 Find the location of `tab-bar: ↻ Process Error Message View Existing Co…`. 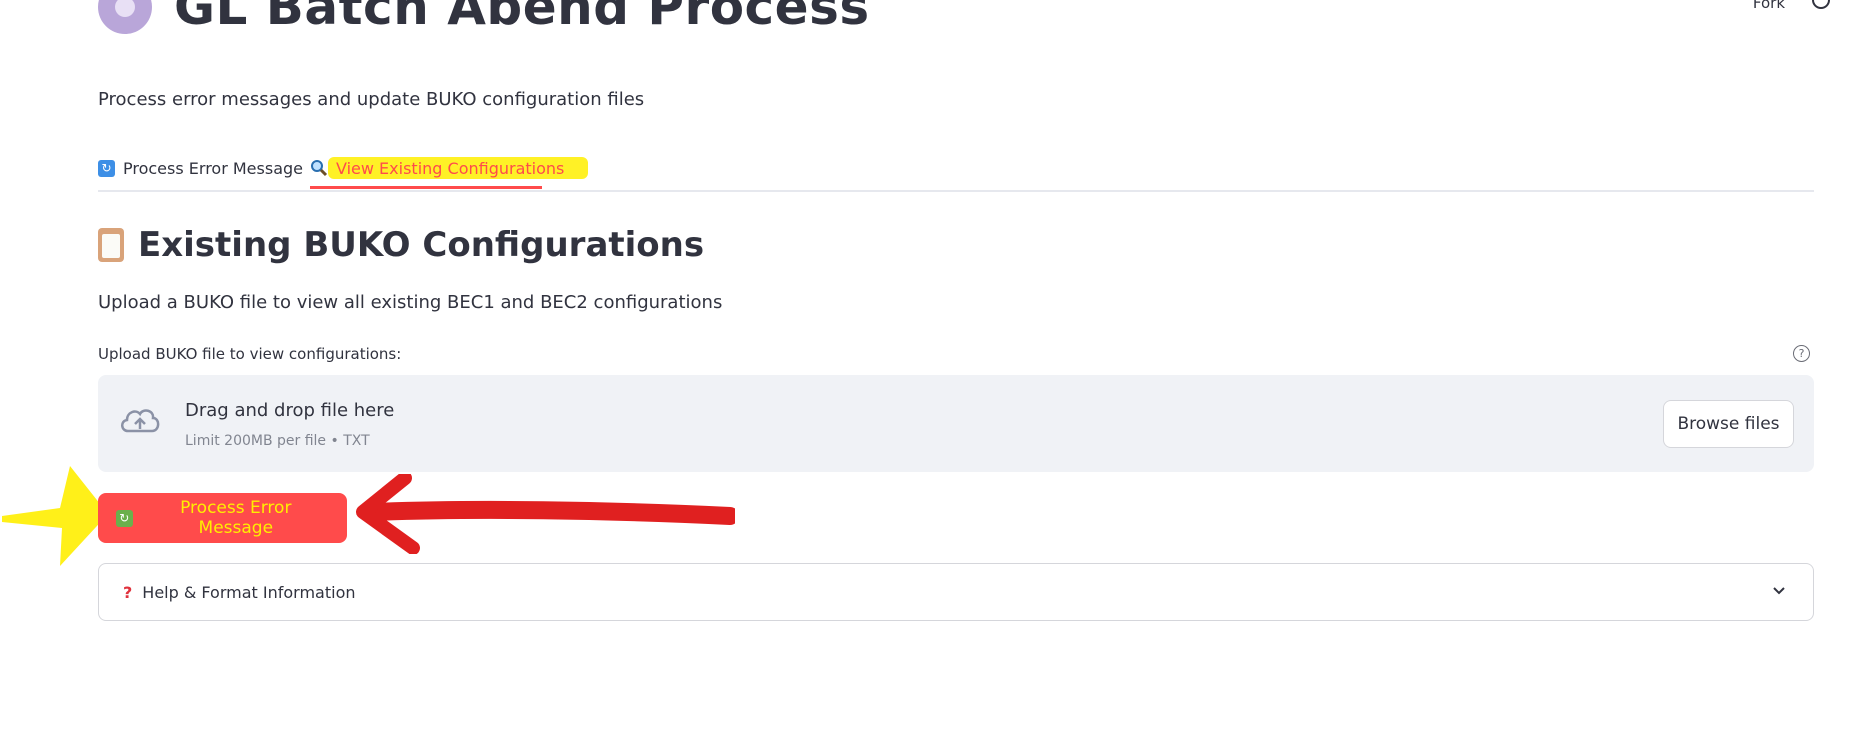

tab-bar: ↻ Process Error Message View Existing Co… is located at coordinates (956, 170).